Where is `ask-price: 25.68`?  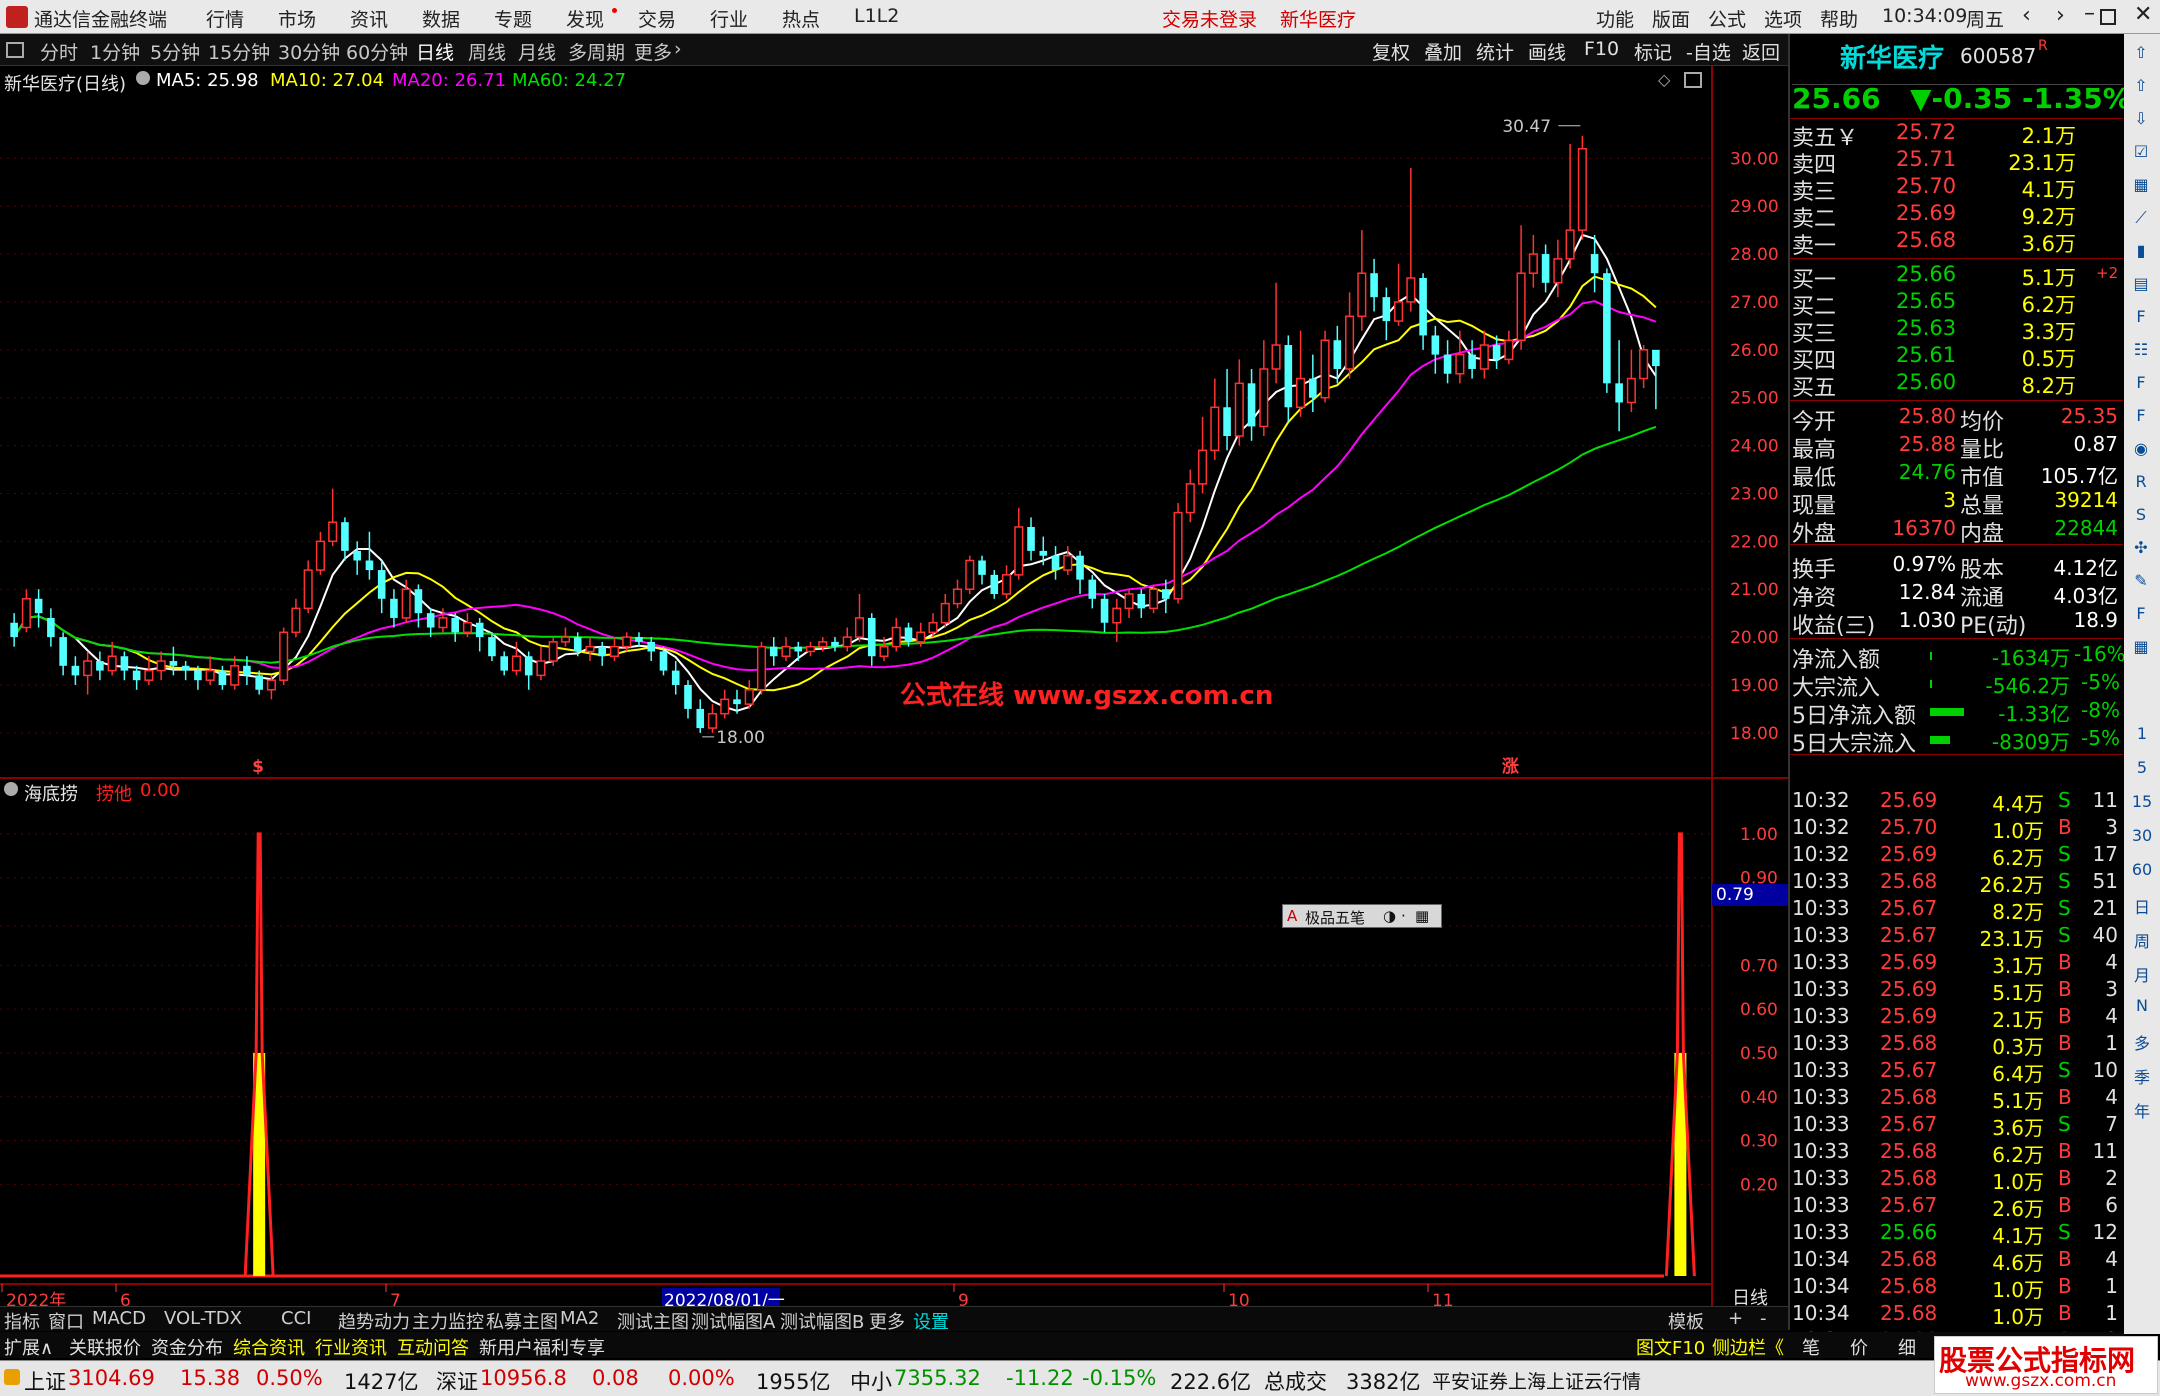 ask-price: 25.68 is located at coordinates (1926, 240).